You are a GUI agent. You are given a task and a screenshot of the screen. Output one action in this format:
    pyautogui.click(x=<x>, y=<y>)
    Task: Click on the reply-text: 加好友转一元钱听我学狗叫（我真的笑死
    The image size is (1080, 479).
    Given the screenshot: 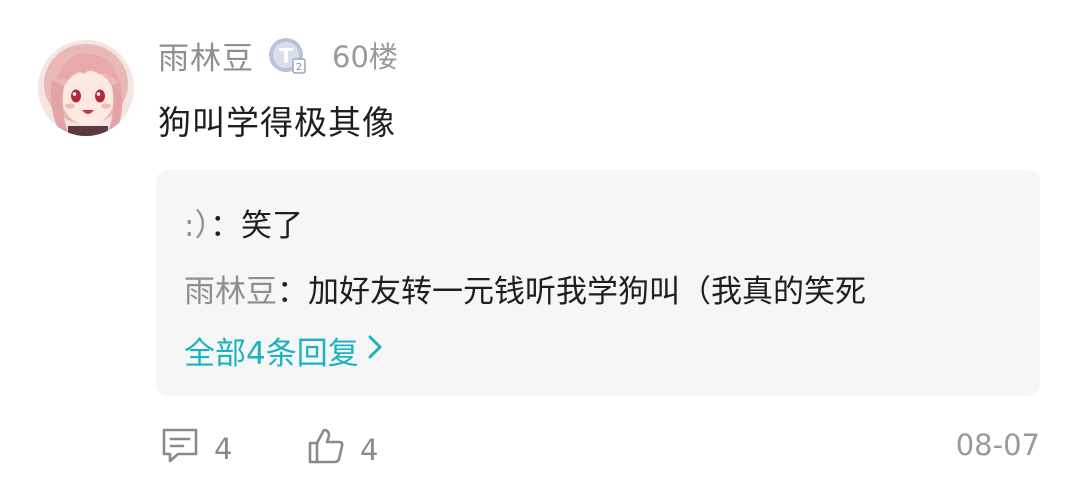 What is the action you would take?
    pyautogui.click(x=587, y=292)
    